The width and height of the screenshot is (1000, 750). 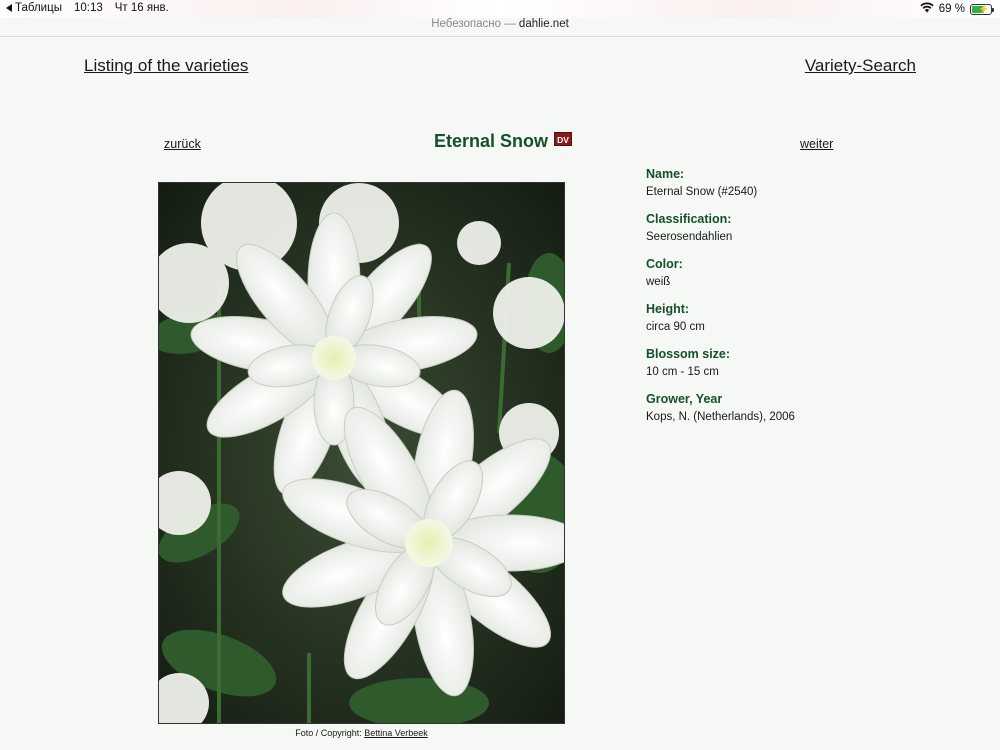 I want to click on detail-color: Color: weiß, so click(x=796, y=274).